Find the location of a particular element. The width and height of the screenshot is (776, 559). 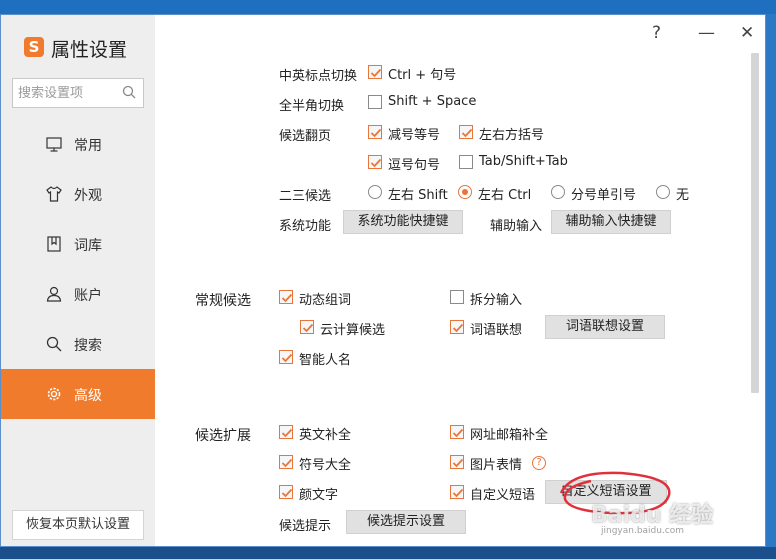

option-label: 网址邮箱补全 is located at coordinates (509, 435).